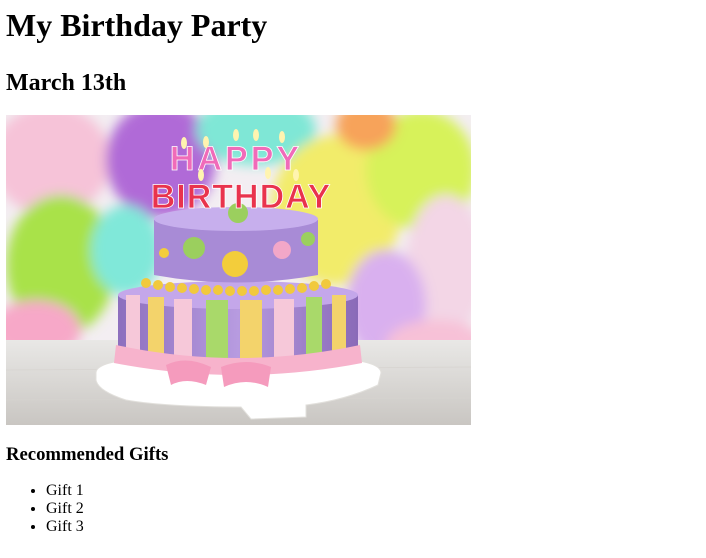 This screenshot has height=558, width=706. I want to click on candle-text-birthday: BIRTHDAY, so click(241, 197).